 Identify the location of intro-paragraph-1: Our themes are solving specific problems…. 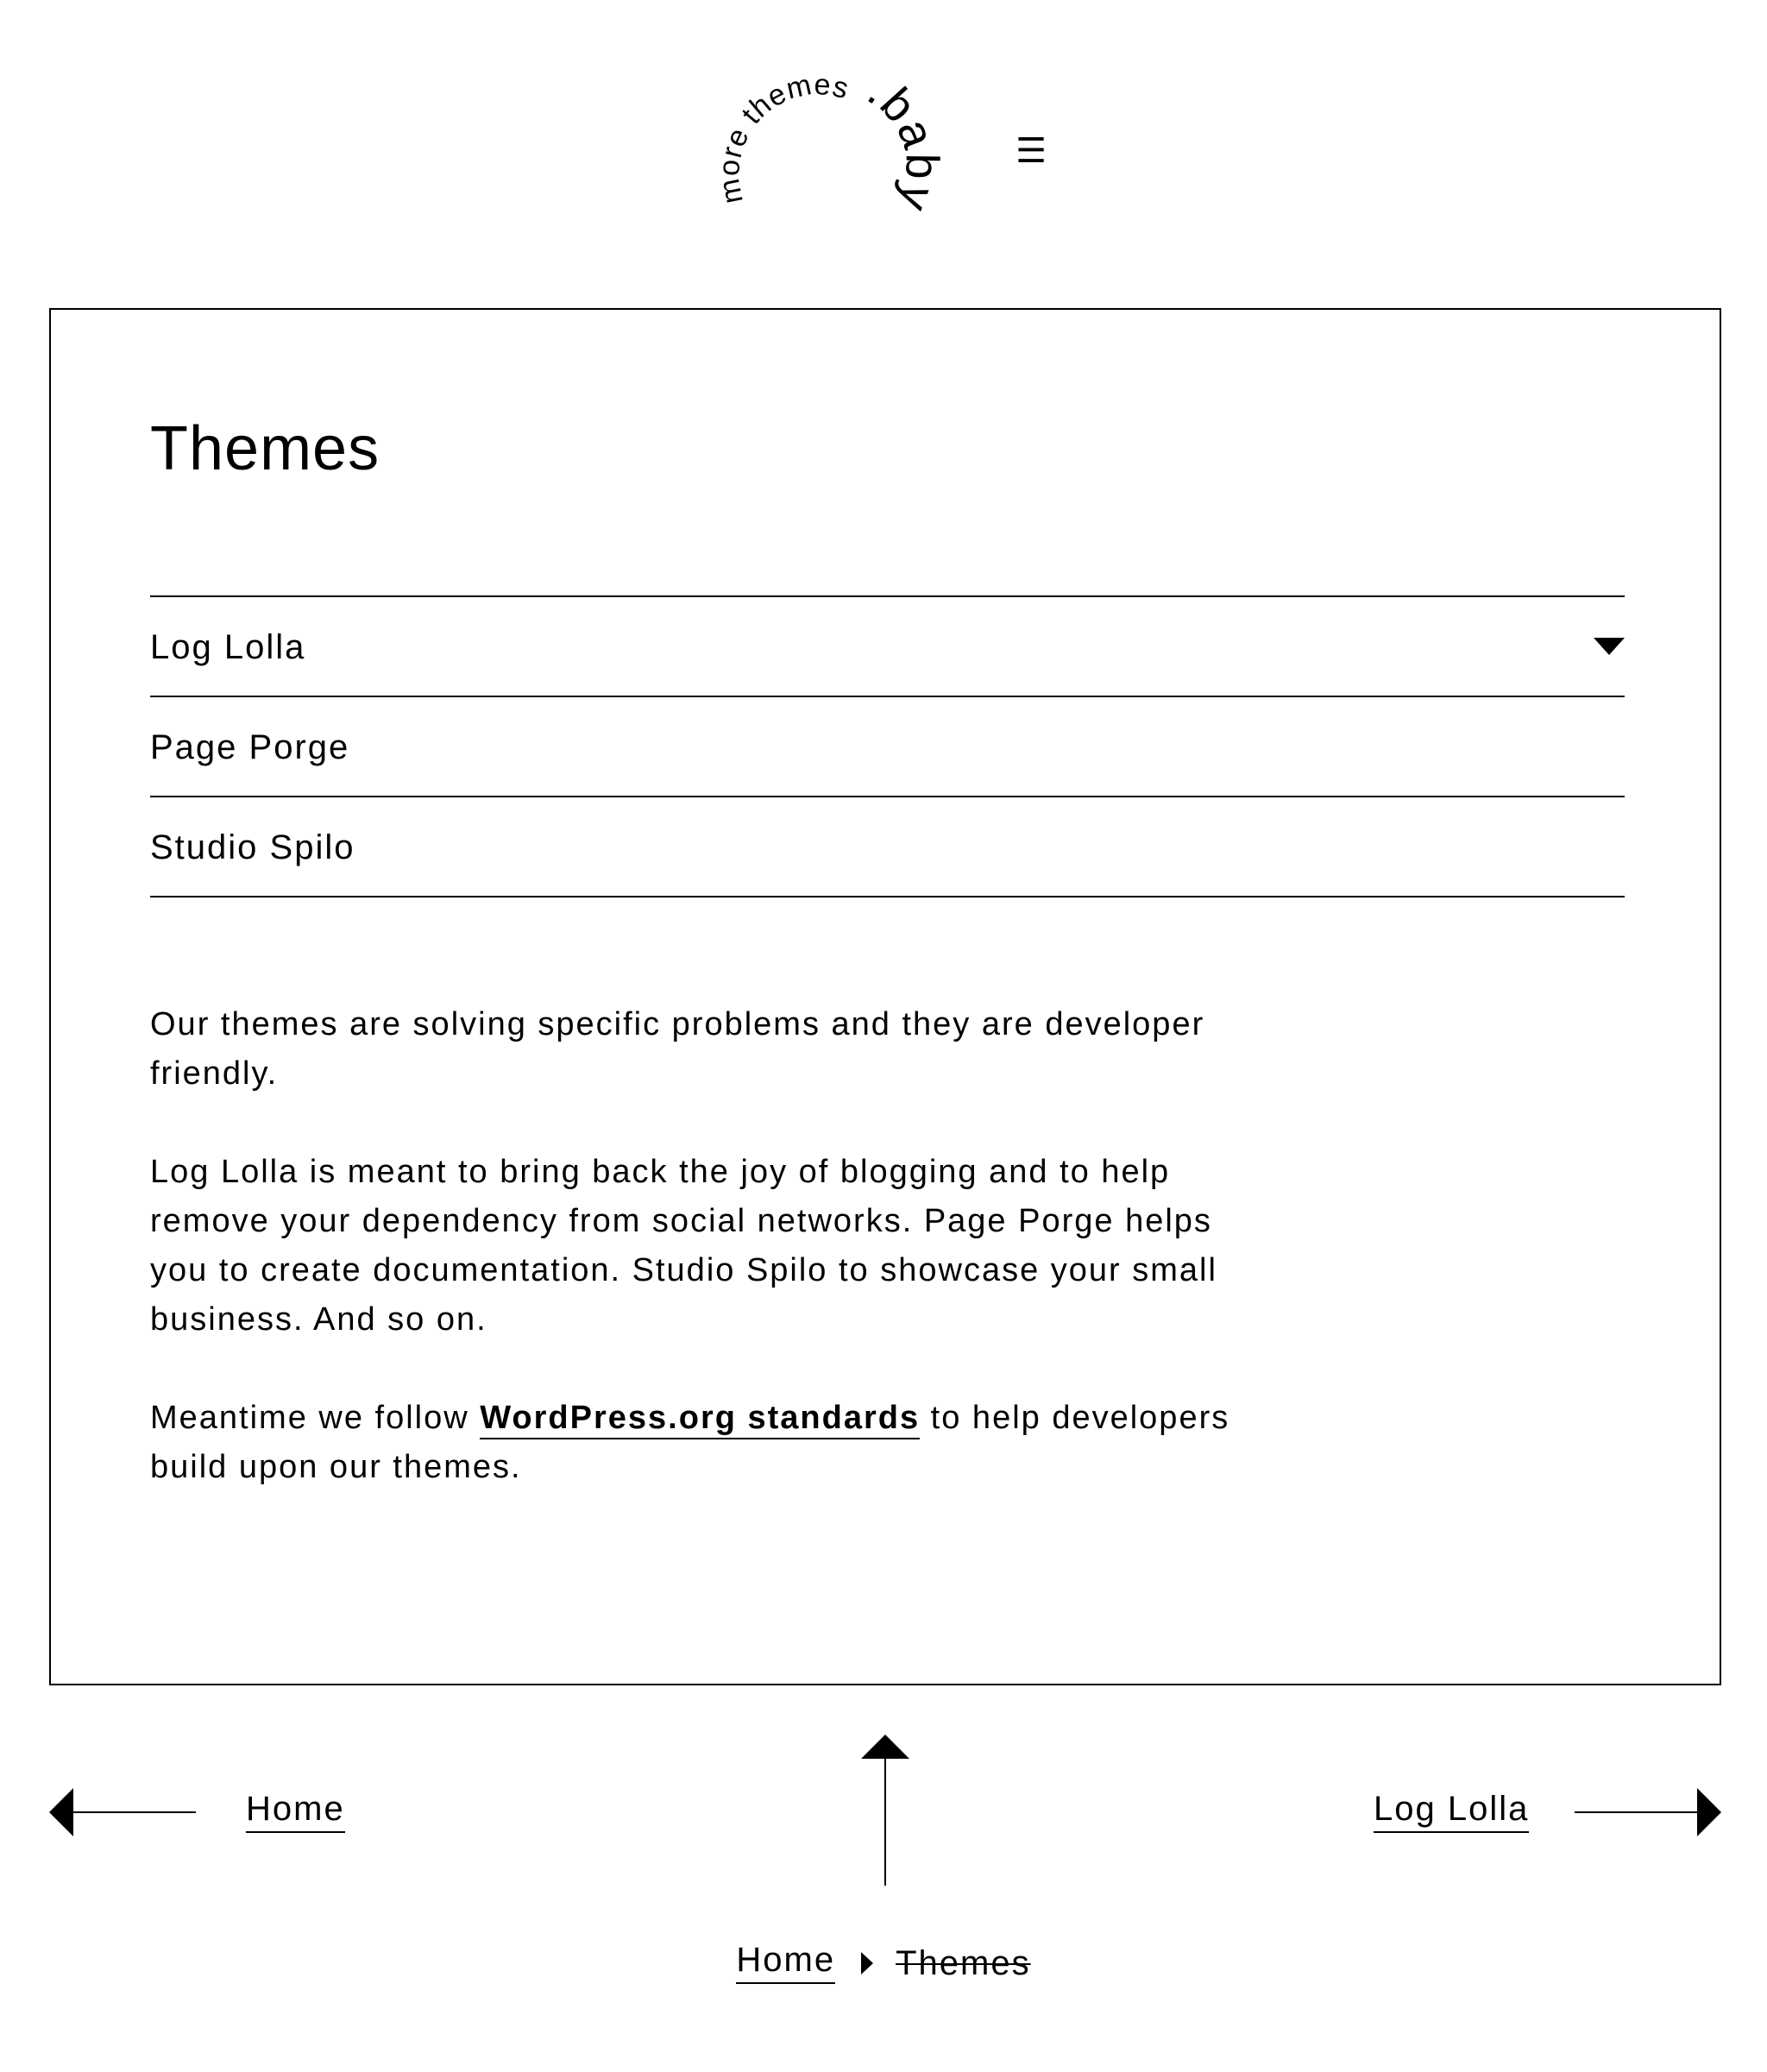
(677, 1049).